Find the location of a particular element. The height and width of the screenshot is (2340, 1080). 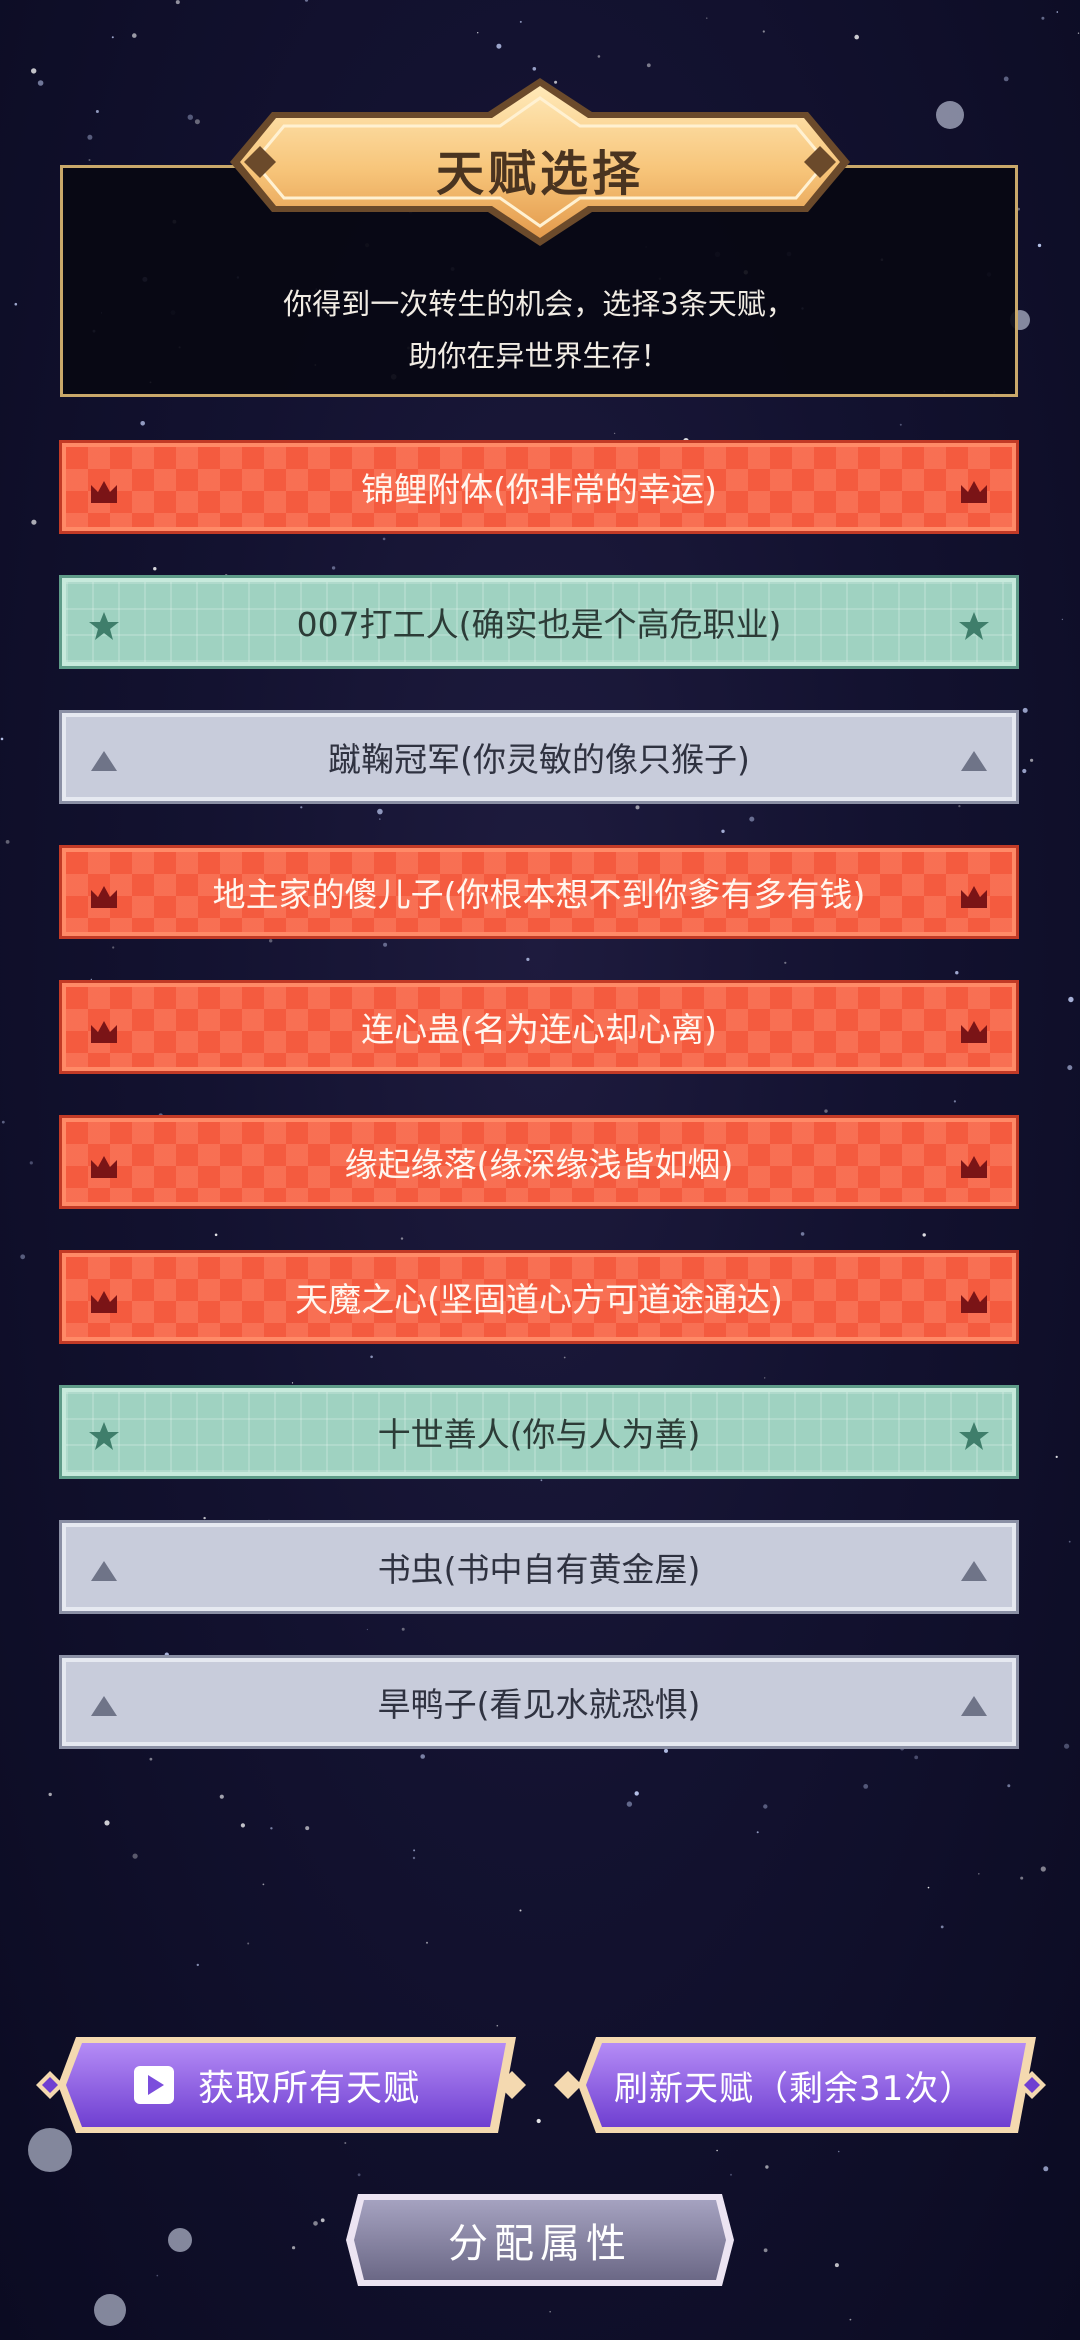

talent-option: 锦鲤附体(你非常的幸运) is located at coordinates (539, 487).